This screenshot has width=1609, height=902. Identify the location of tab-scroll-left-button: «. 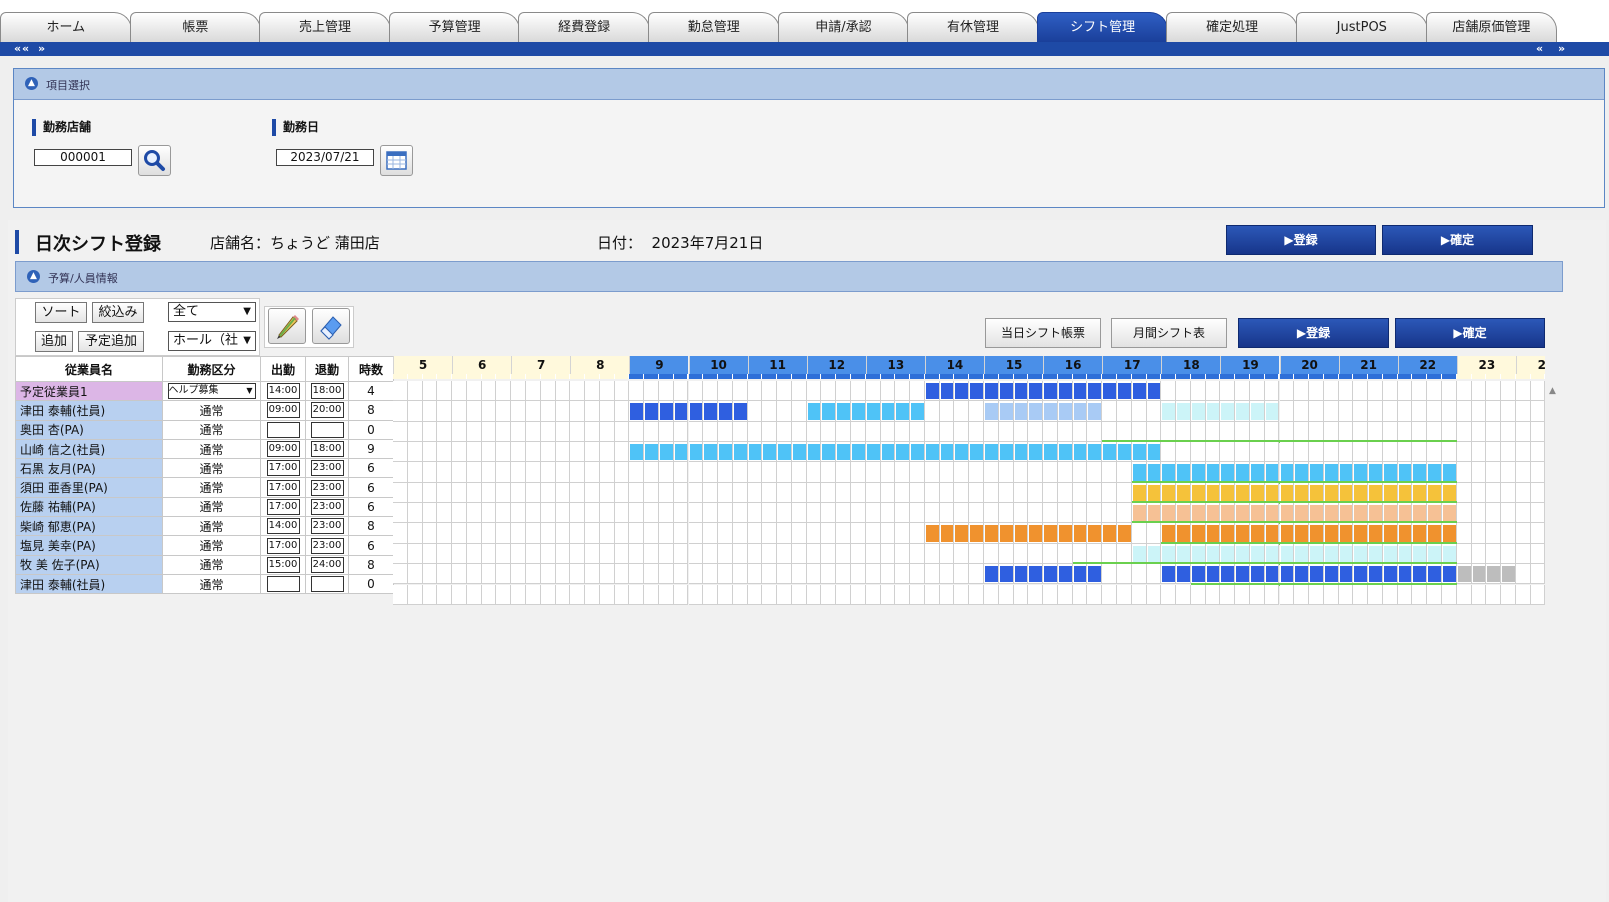
(17, 49).